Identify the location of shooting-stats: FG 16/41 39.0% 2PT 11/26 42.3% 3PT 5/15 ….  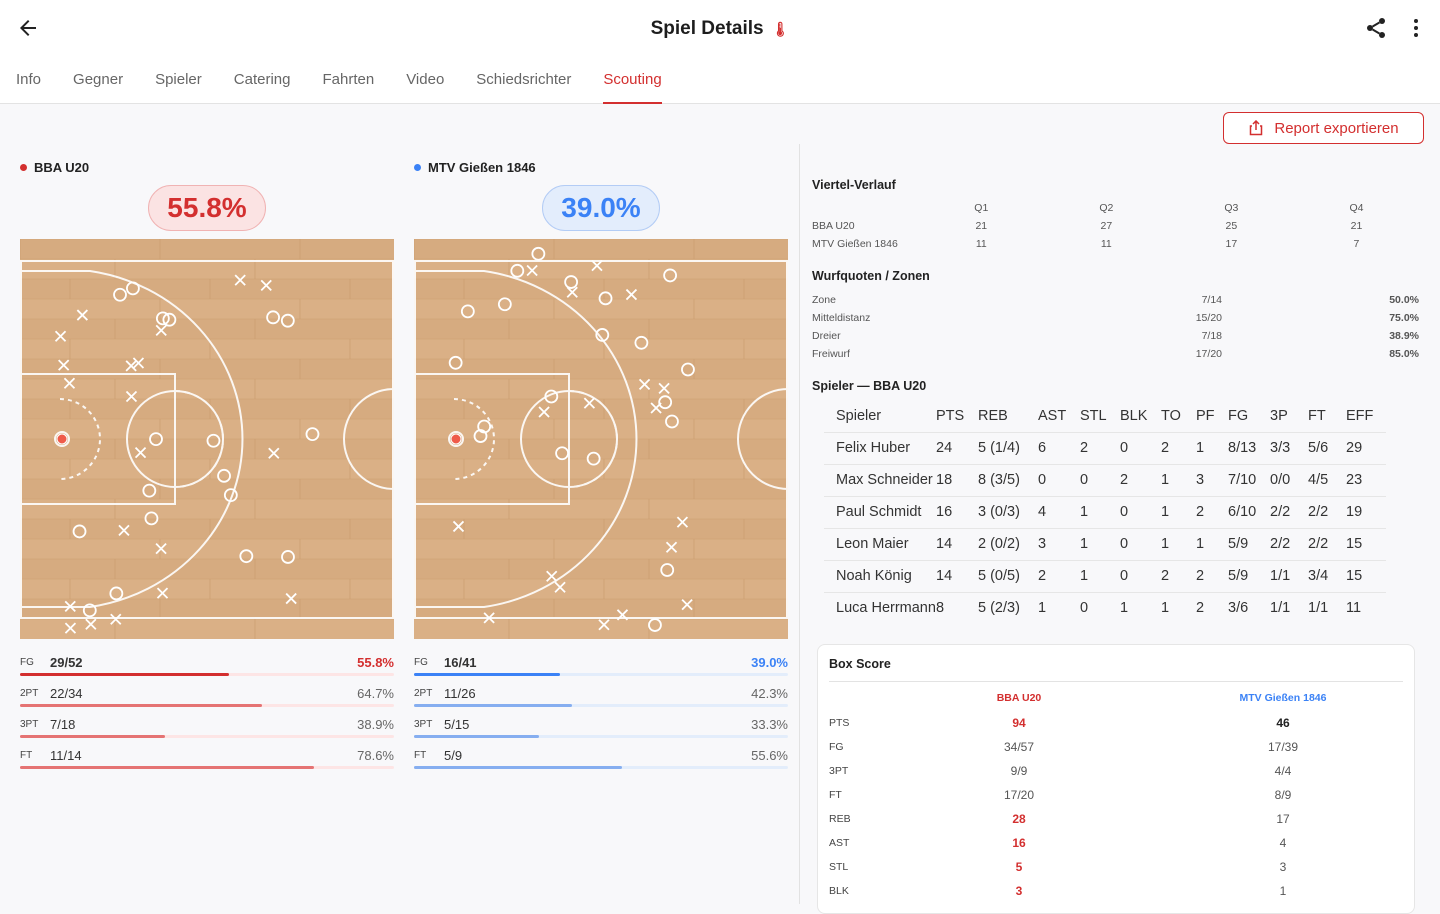
(601, 709).